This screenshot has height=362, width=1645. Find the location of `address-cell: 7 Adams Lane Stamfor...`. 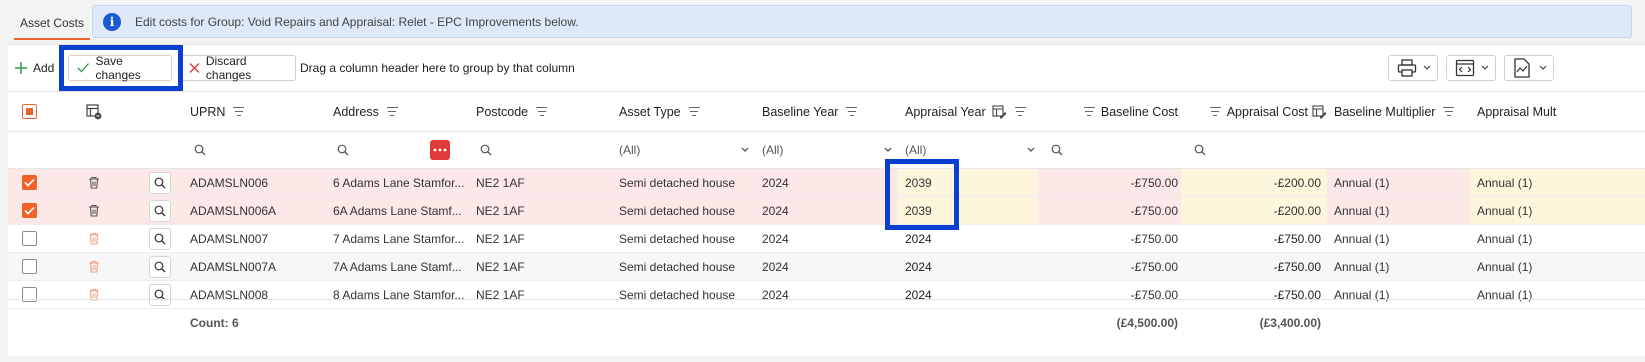

address-cell: 7 Adams Lane Stamfor... is located at coordinates (401, 238).